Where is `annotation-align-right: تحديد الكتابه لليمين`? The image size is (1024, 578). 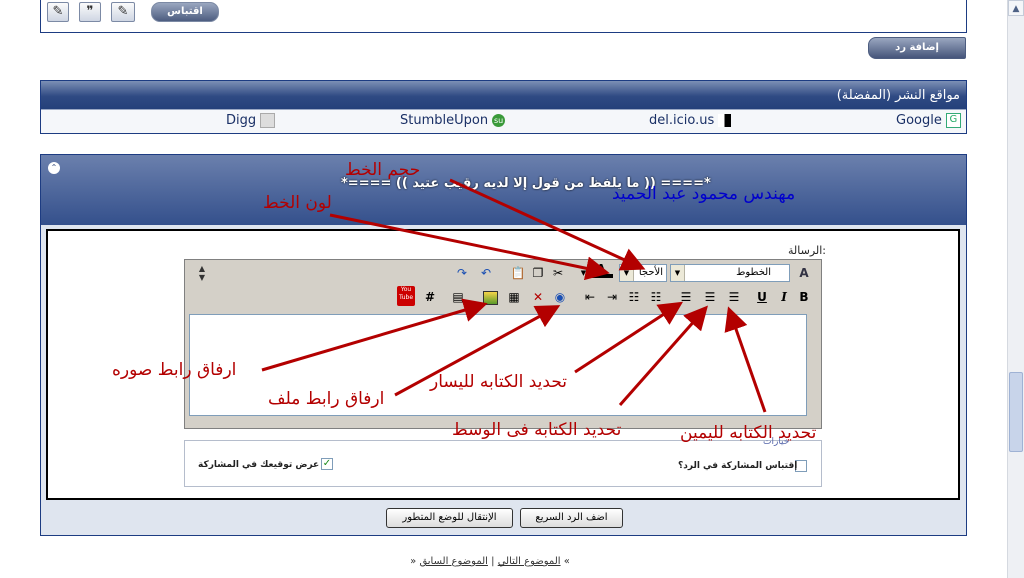 annotation-align-right: تحديد الكتابه لليمين is located at coordinates (748, 433).